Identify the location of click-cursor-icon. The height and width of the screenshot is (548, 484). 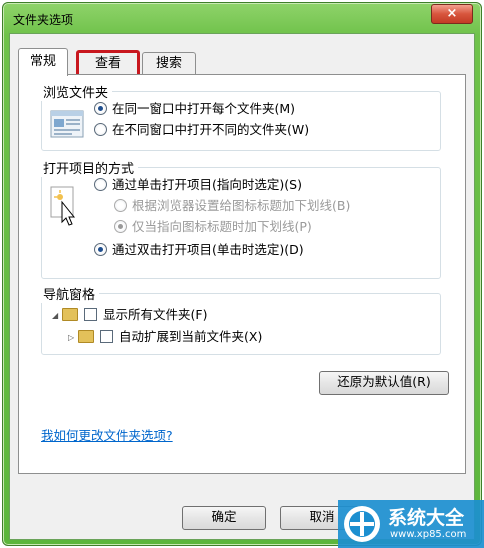
(63, 206).